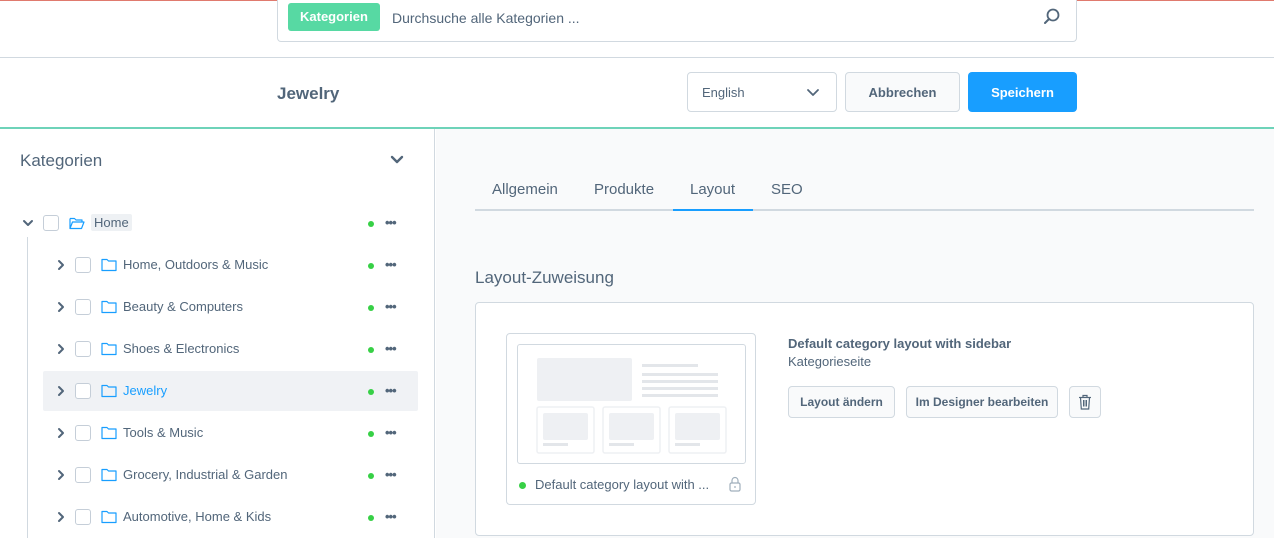 The width and height of the screenshot is (1274, 538). Describe the element at coordinates (197, 516) in the screenshot. I see `tree-item-label: Automotive, Home & Kids` at that location.